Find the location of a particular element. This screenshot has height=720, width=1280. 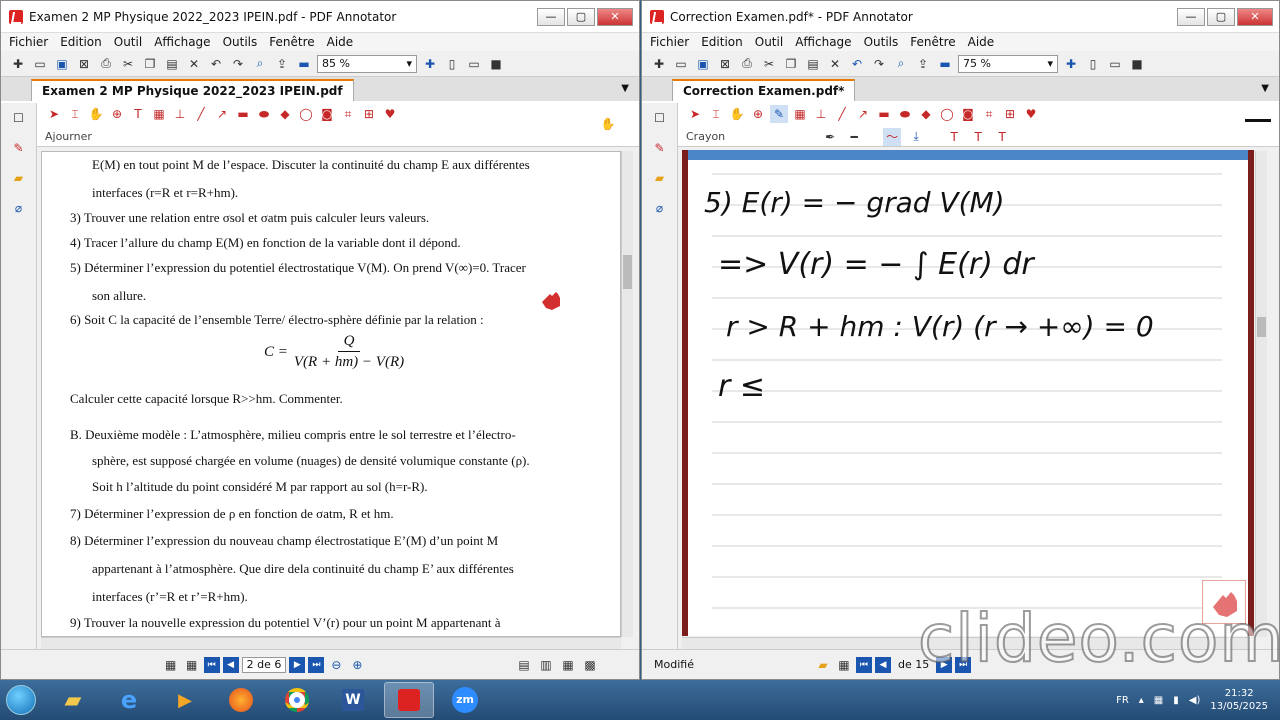

minimize-button: — is located at coordinates (551, 16).